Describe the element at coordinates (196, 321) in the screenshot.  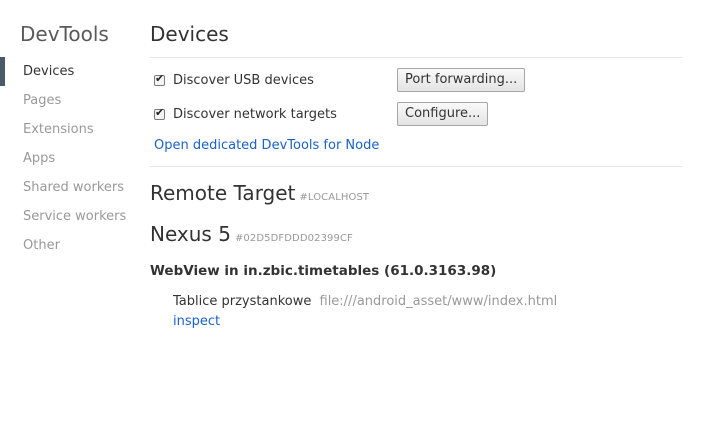
I see `inspect-link: inspect` at that location.